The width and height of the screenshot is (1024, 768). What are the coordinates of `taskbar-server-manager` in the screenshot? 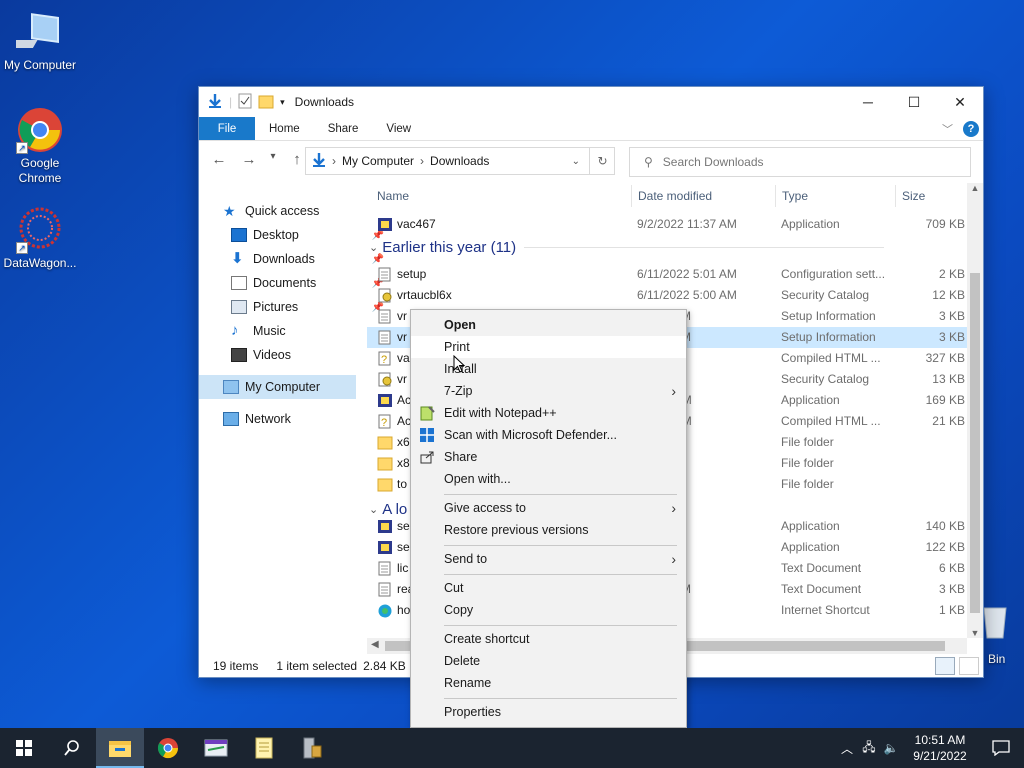 It's located at (312, 748).